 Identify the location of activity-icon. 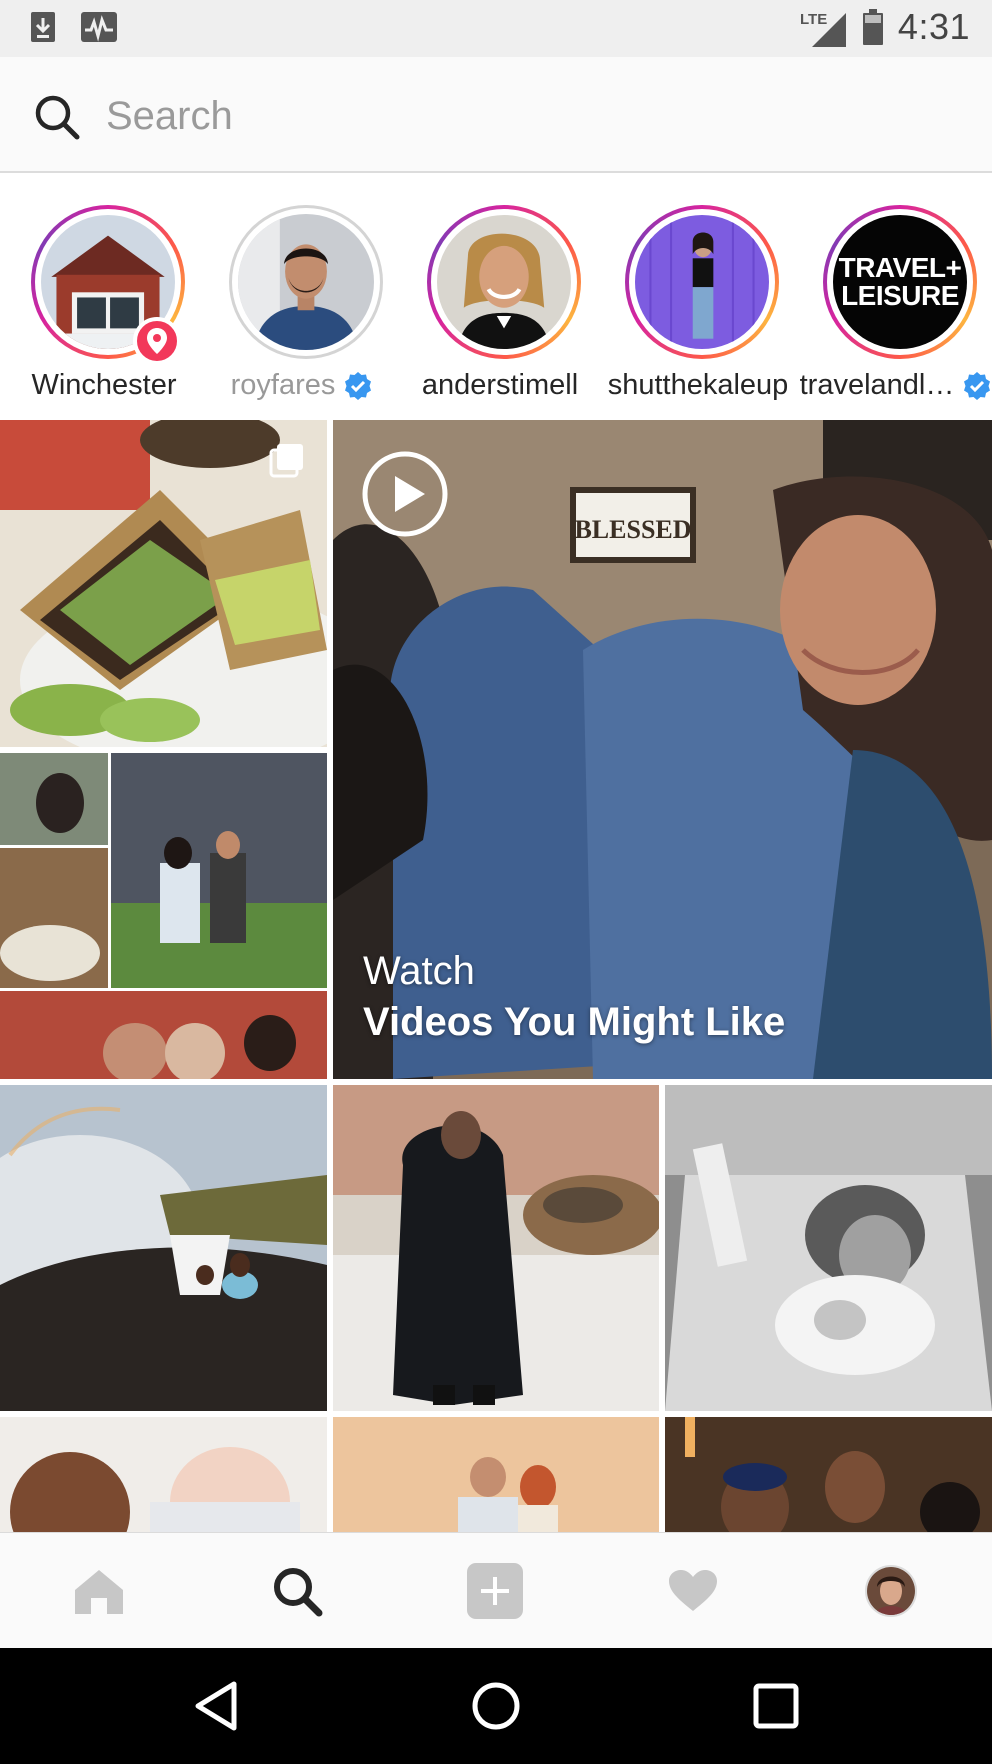
(99, 27).